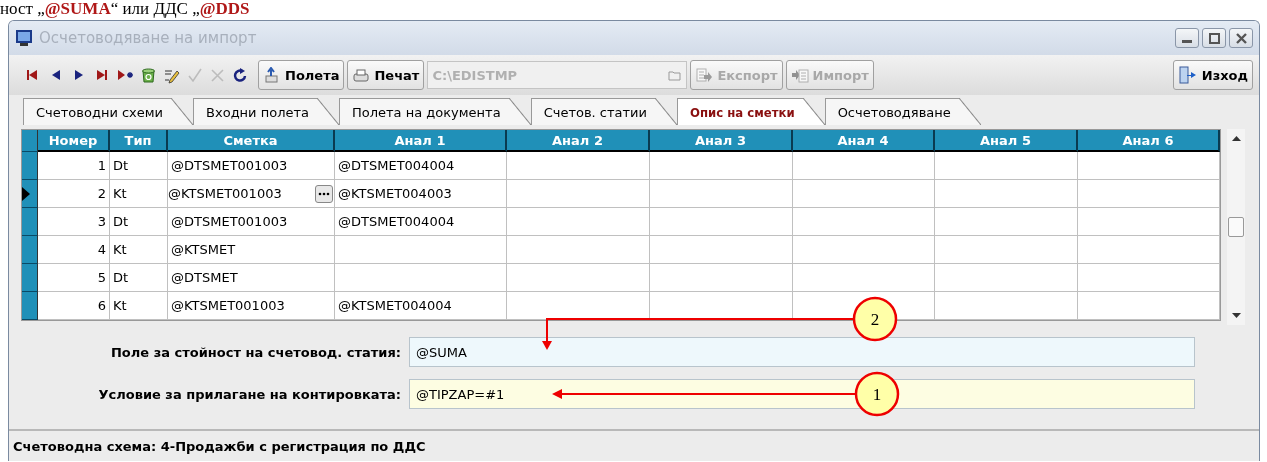 The height and width of the screenshot is (462, 1267). Describe the element at coordinates (251, 306) in the screenshot. I see `table-cell: @KTSMET001003` at that location.